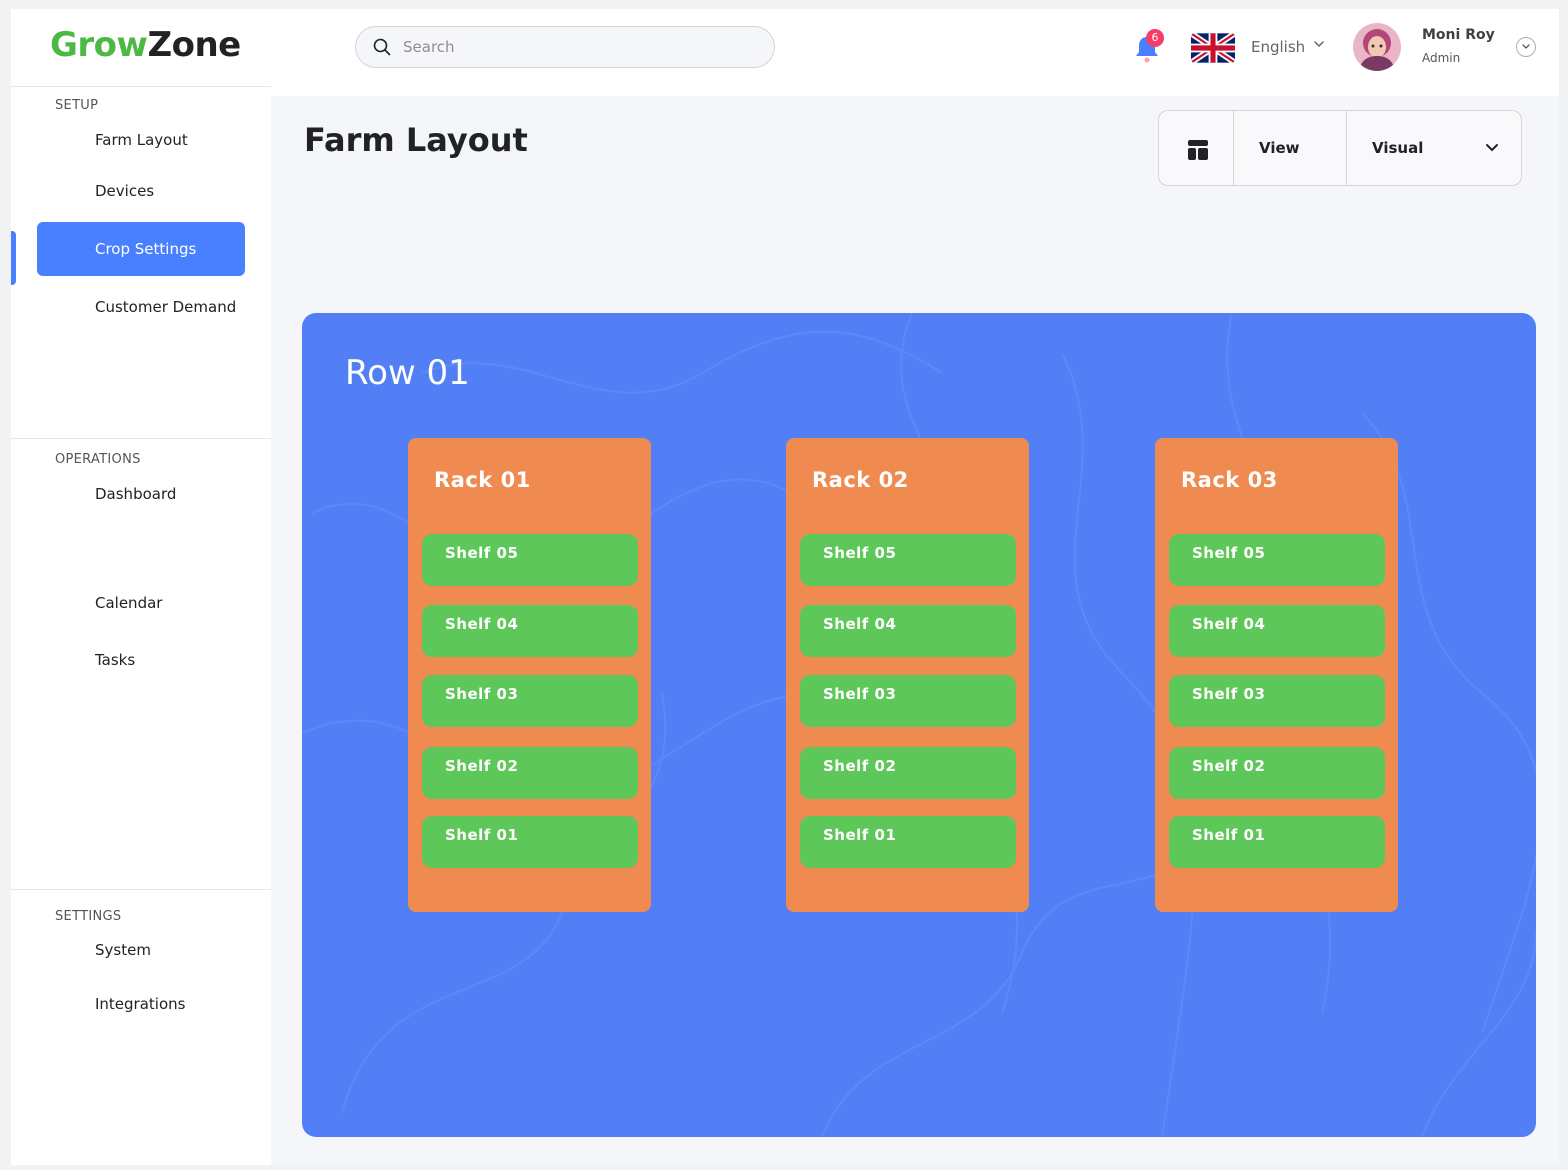  Describe the element at coordinates (141, 661) in the screenshot. I see `sidebar-item-tasks: Tasks` at that location.